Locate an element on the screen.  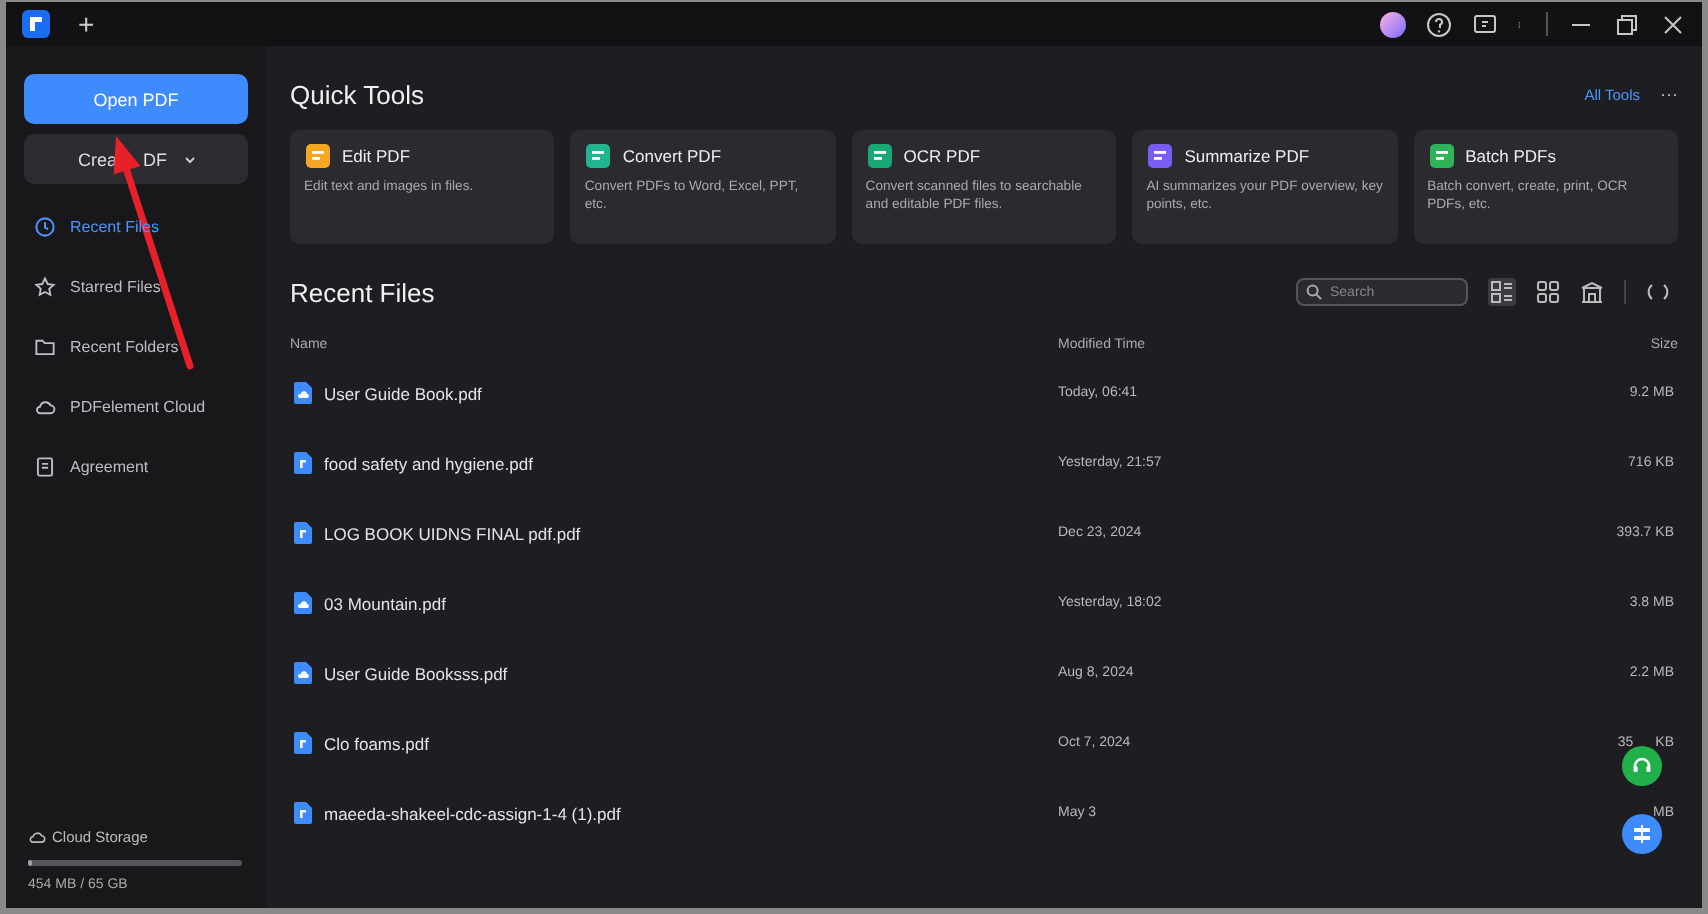
new-tab-button: + is located at coordinates (86, 24).